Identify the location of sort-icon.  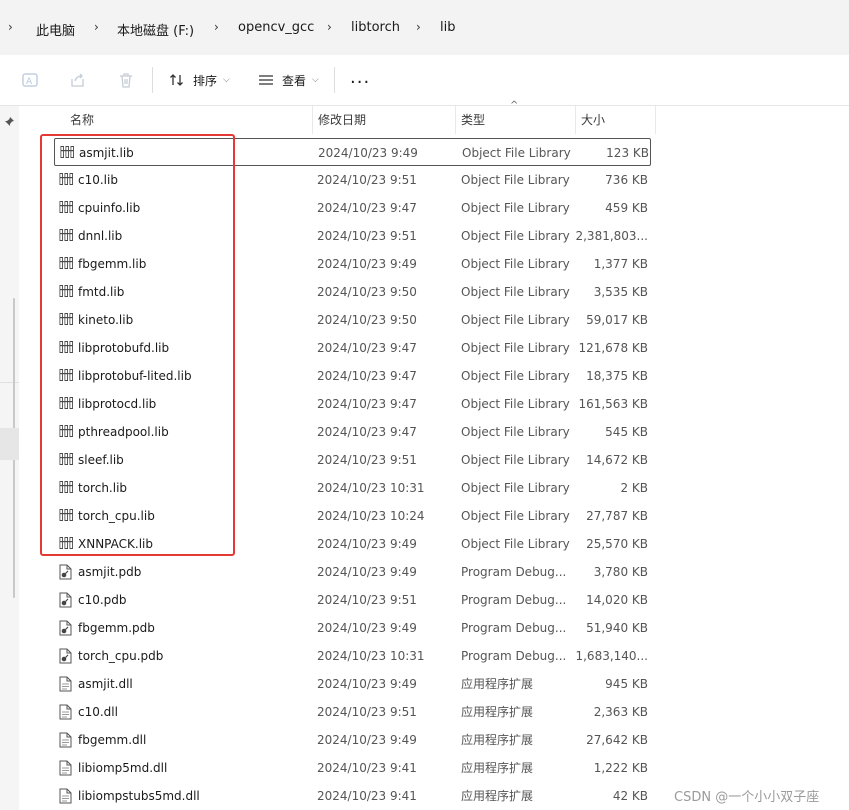
(177, 80).